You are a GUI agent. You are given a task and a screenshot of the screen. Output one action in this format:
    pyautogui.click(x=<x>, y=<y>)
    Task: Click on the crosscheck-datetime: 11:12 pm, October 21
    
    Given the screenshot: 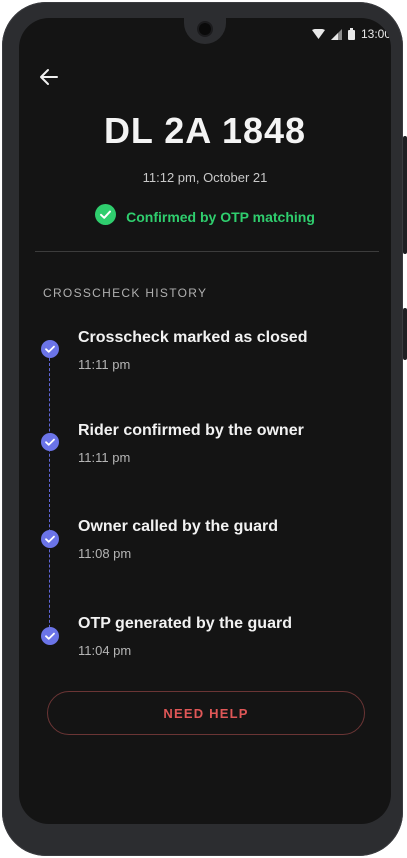 What is the action you would take?
    pyautogui.click(x=205, y=177)
    